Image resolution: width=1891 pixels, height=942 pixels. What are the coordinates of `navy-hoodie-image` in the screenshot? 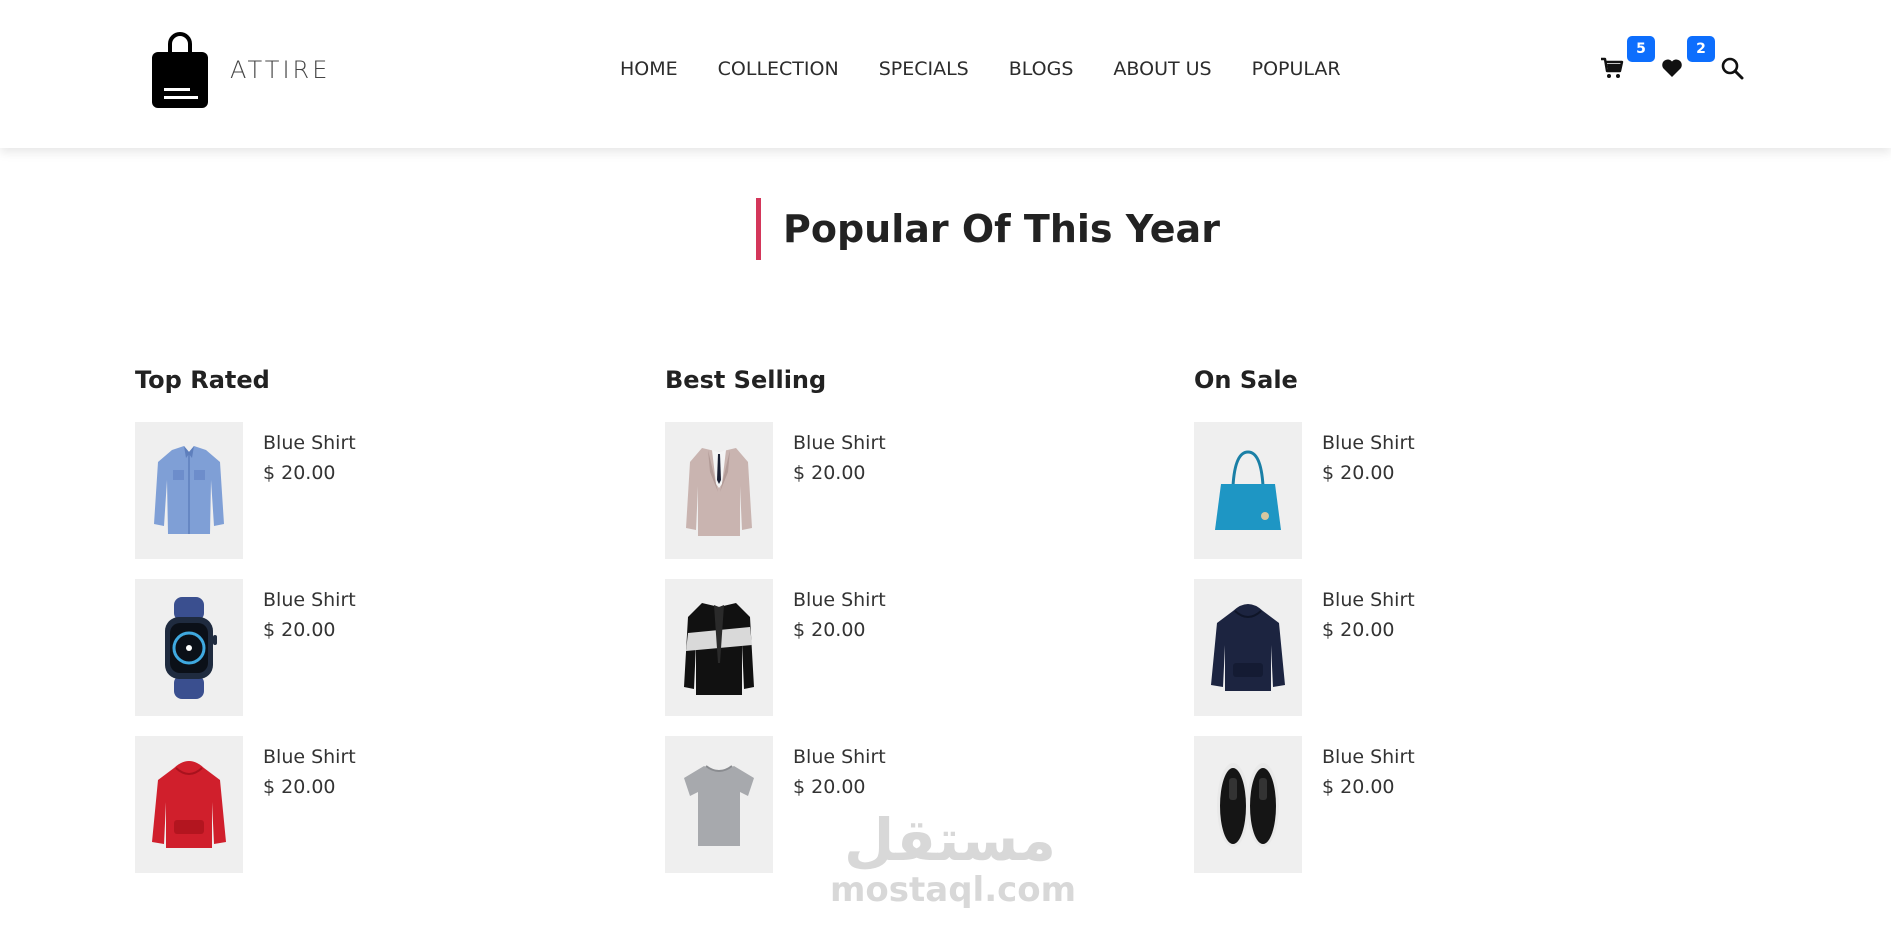 It's located at (1248, 647).